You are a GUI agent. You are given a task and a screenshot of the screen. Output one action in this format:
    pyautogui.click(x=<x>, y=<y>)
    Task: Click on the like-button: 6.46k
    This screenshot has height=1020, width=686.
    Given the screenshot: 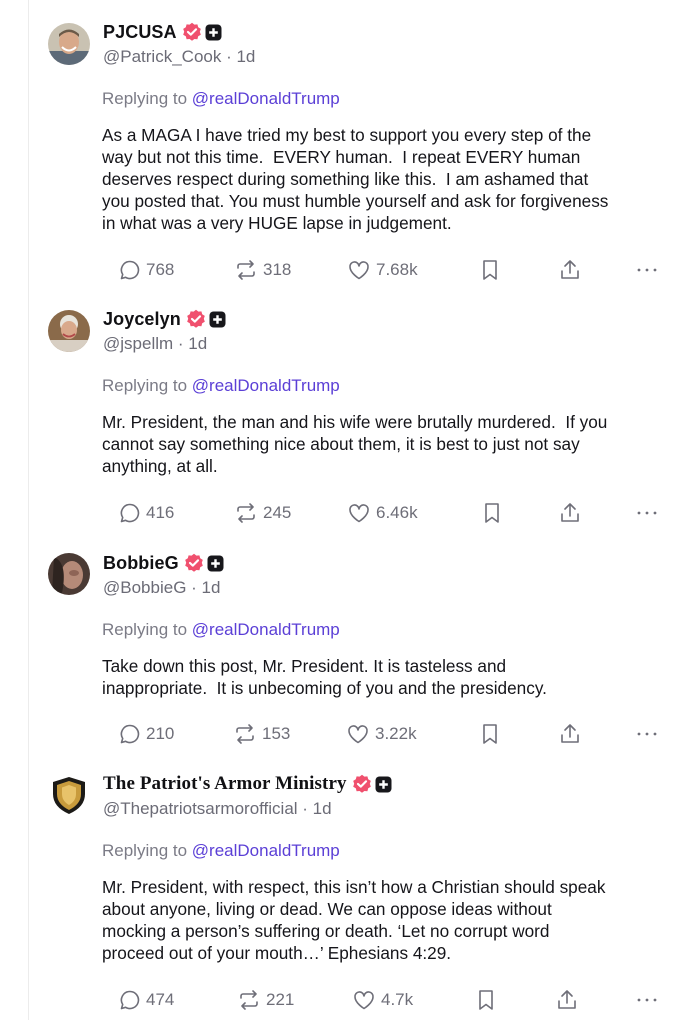 What is the action you would take?
    pyautogui.click(x=382, y=513)
    